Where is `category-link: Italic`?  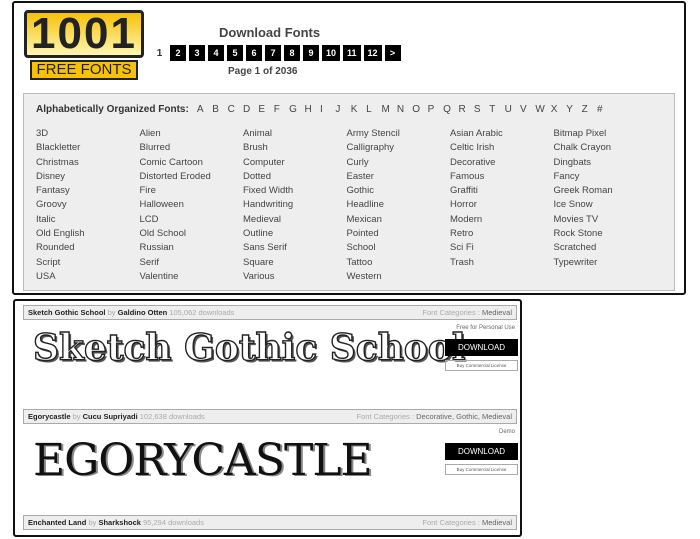
category-link: Italic is located at coordinates (88, 221).